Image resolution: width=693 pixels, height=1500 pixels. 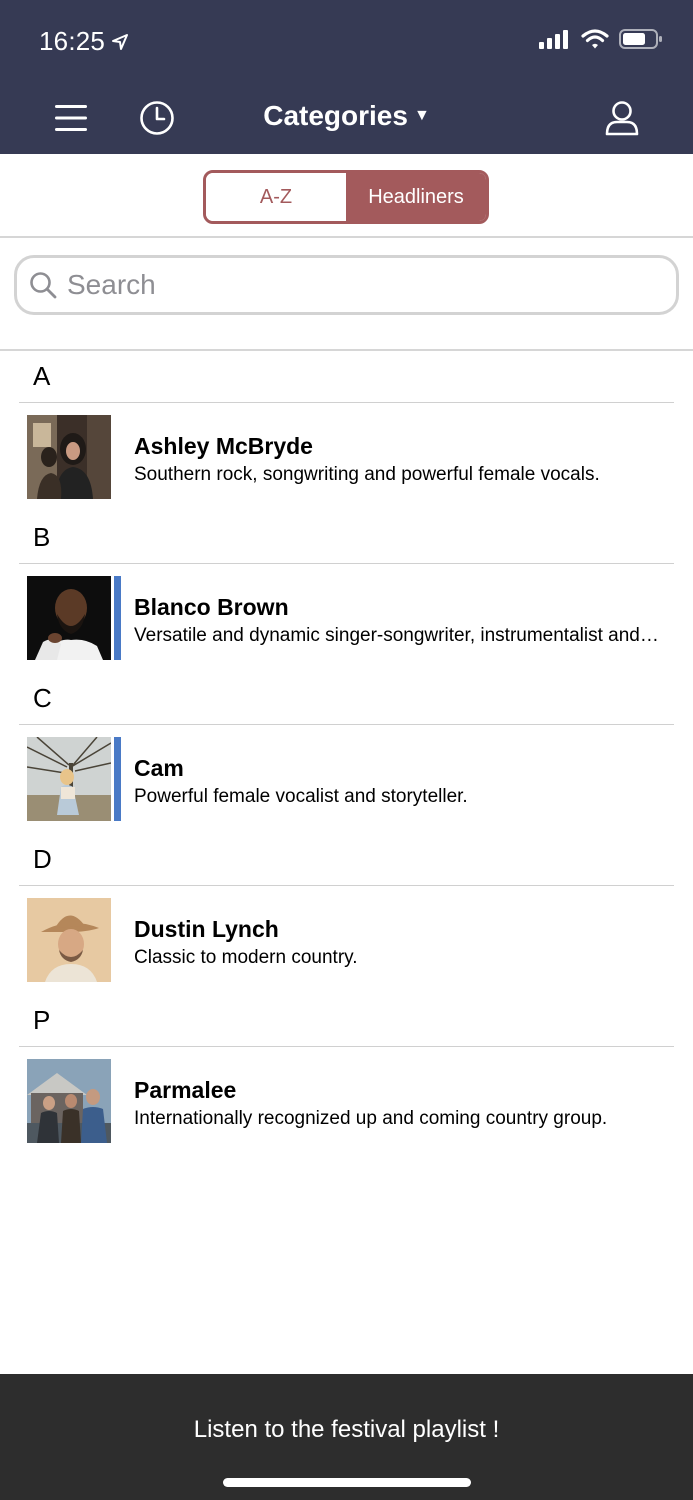 I want to click on user-profile-icon, so click(x=622, y=118).